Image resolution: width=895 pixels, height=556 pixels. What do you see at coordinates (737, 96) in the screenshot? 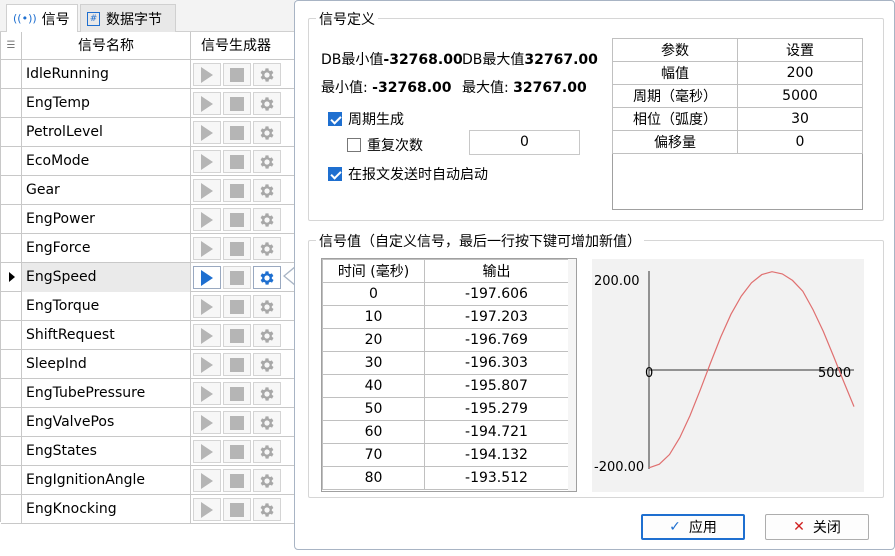
I see `table-row: 周期（毫秒） 5000` at bounding box center [737, 96].